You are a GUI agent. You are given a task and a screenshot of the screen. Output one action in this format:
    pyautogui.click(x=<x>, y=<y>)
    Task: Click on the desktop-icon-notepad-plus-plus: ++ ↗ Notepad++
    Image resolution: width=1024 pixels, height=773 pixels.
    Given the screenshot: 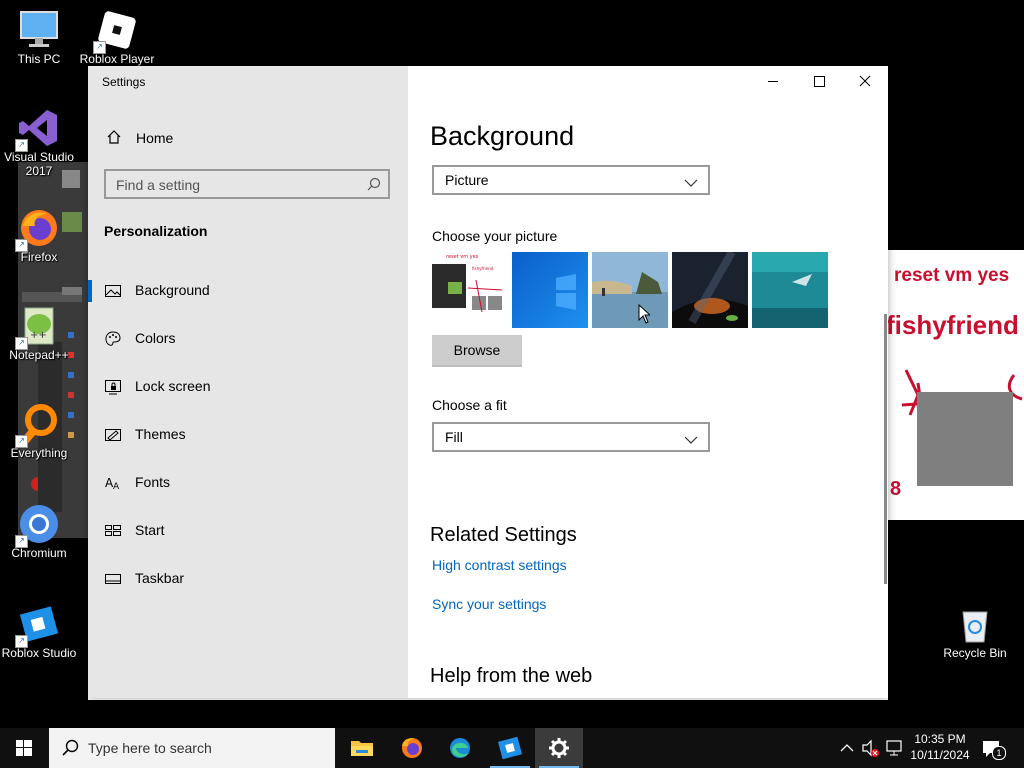 What is the action you would take?
    pyautogui.click(x=39, y=333)
    